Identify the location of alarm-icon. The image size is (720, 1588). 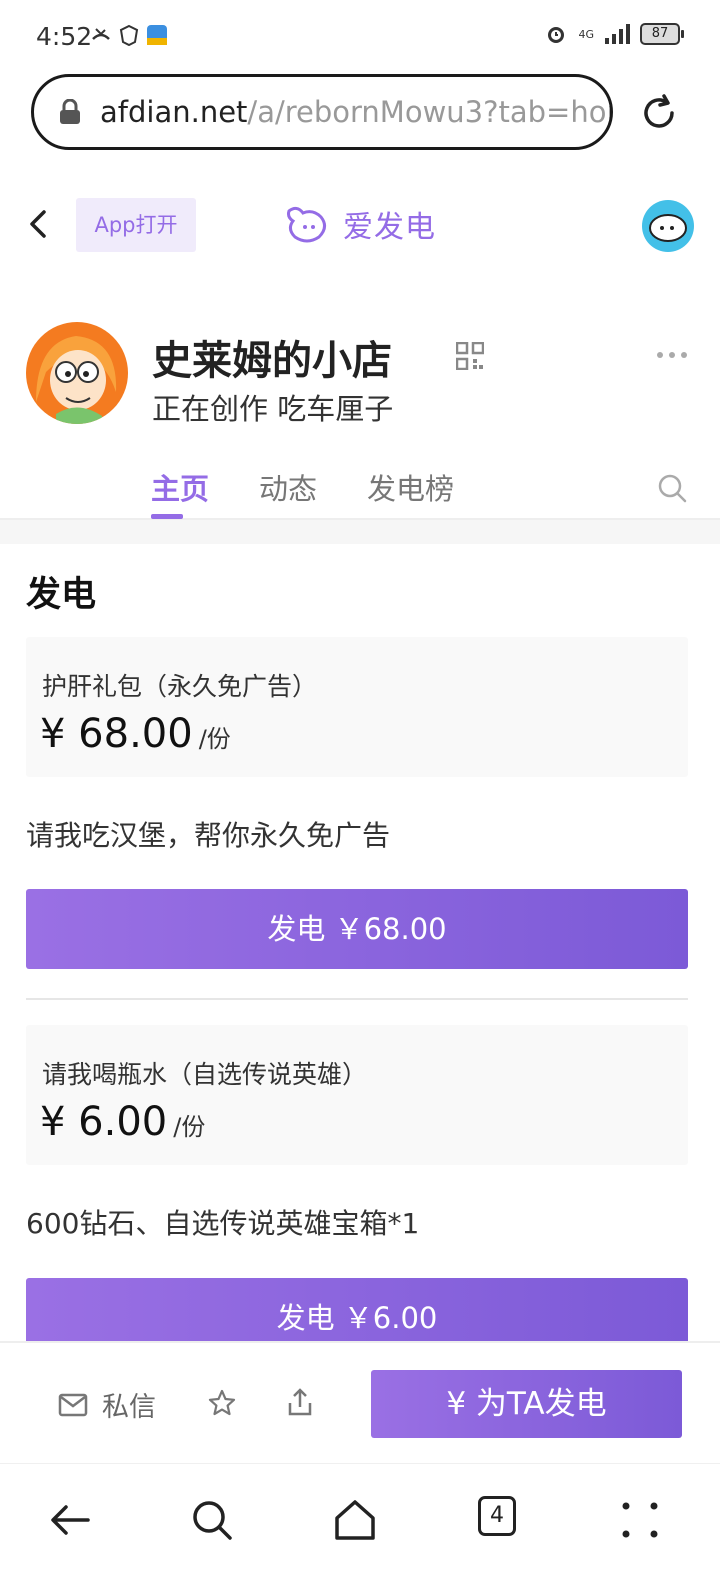
(556, 35).